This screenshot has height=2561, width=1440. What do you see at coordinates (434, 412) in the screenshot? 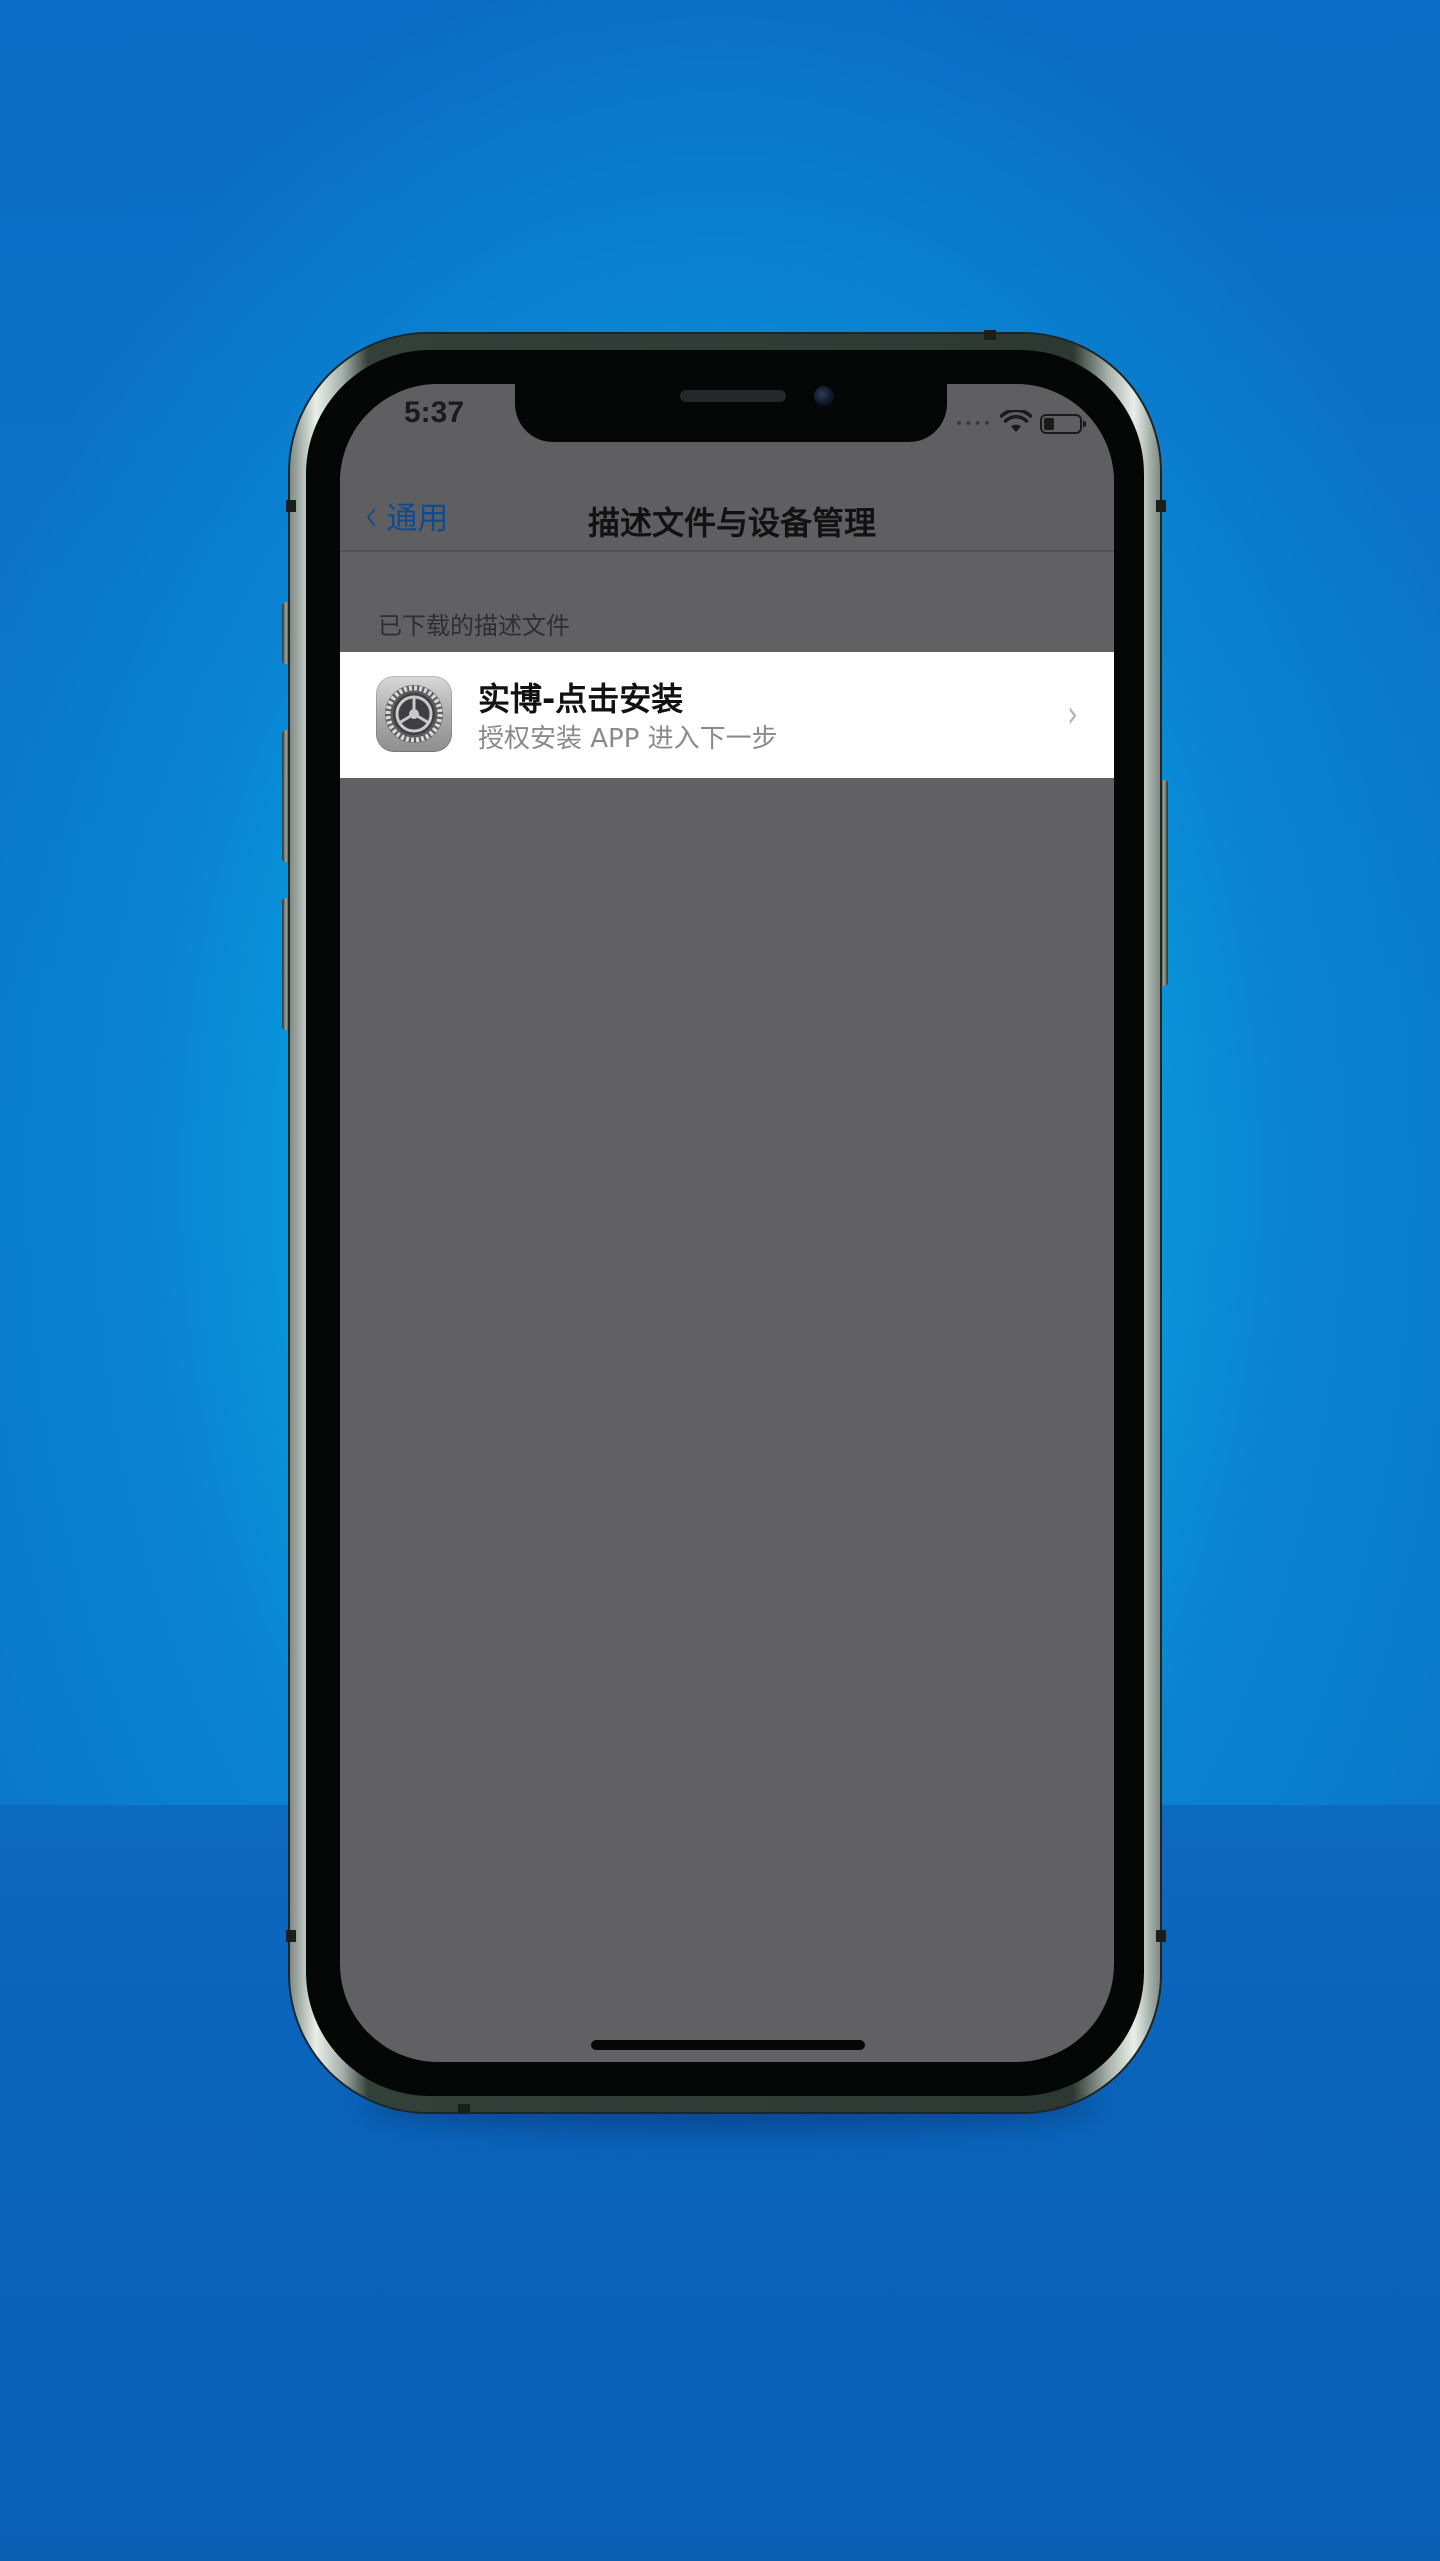
I see `status-time: 5:37` at bounding box center [434, 412].